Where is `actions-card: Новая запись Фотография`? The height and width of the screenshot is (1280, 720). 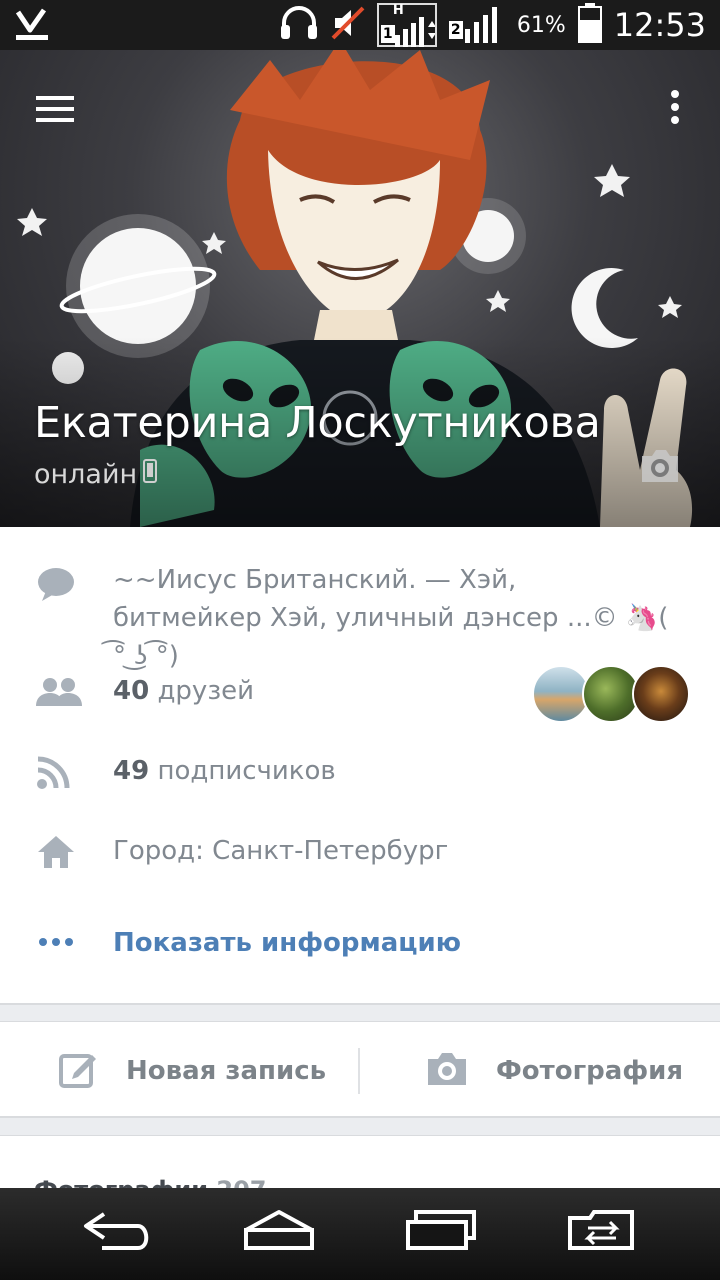
actions-card: Новая запись Фотография is located at coordinates (360, 1069).